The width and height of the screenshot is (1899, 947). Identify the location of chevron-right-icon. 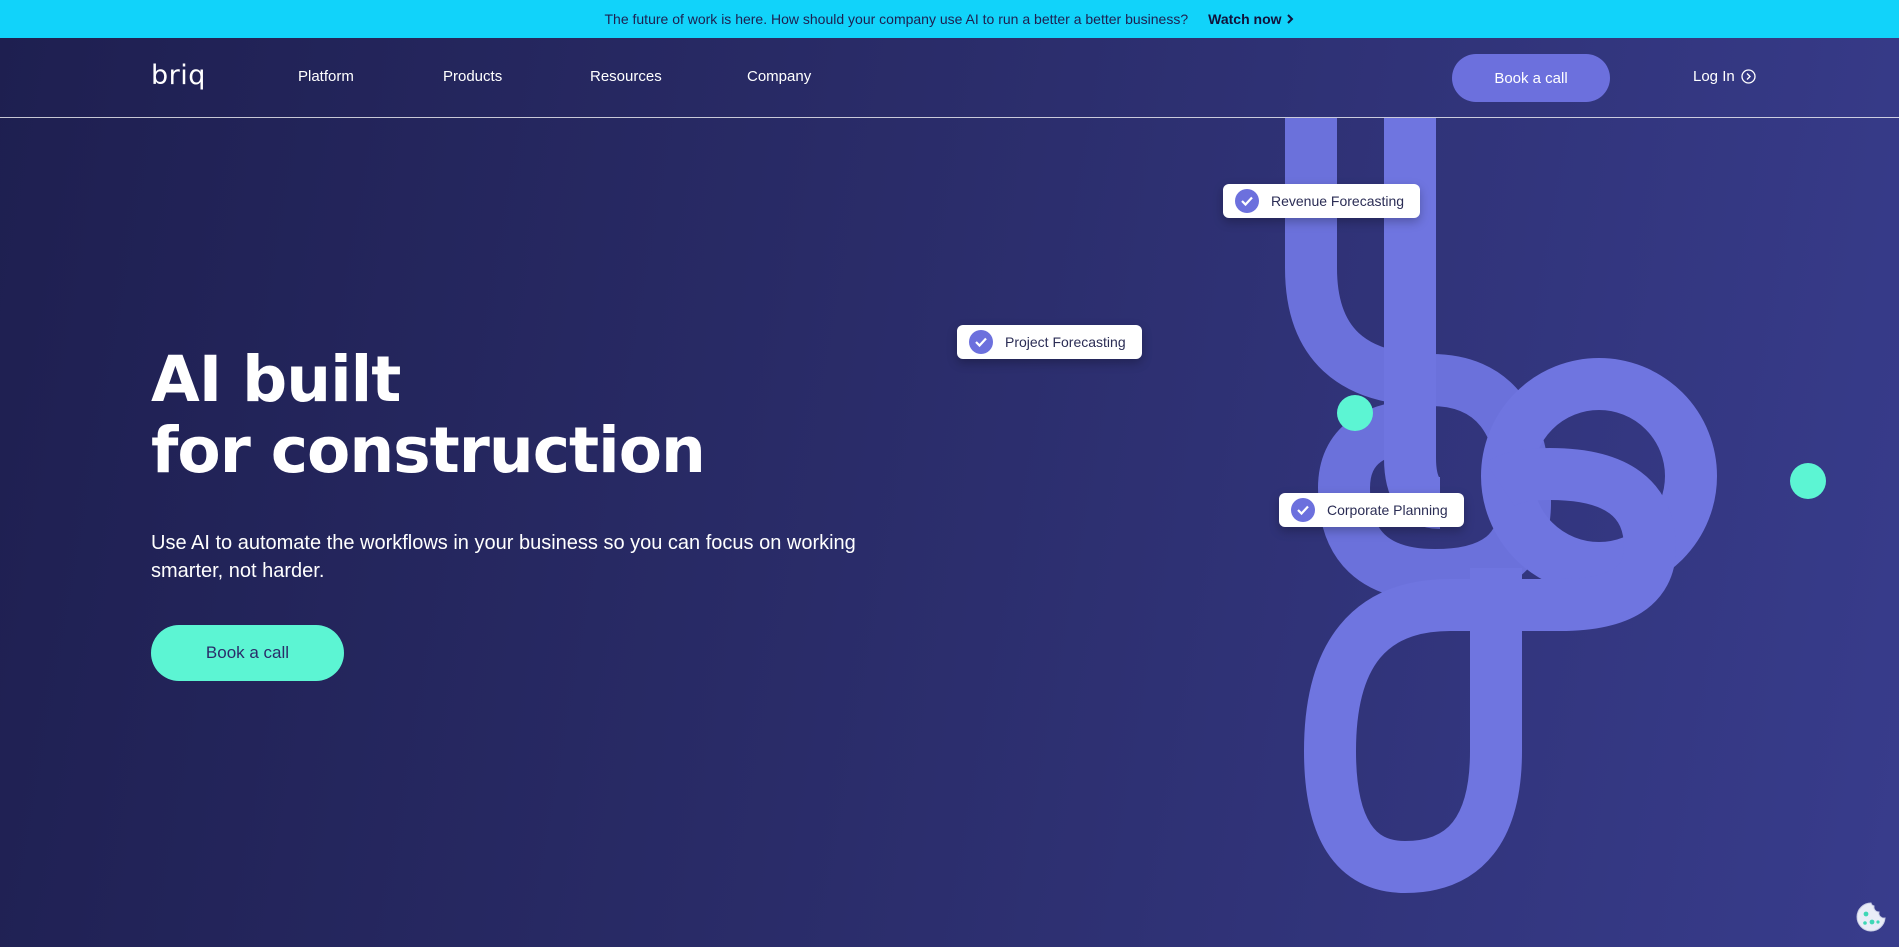
(1289, 19).